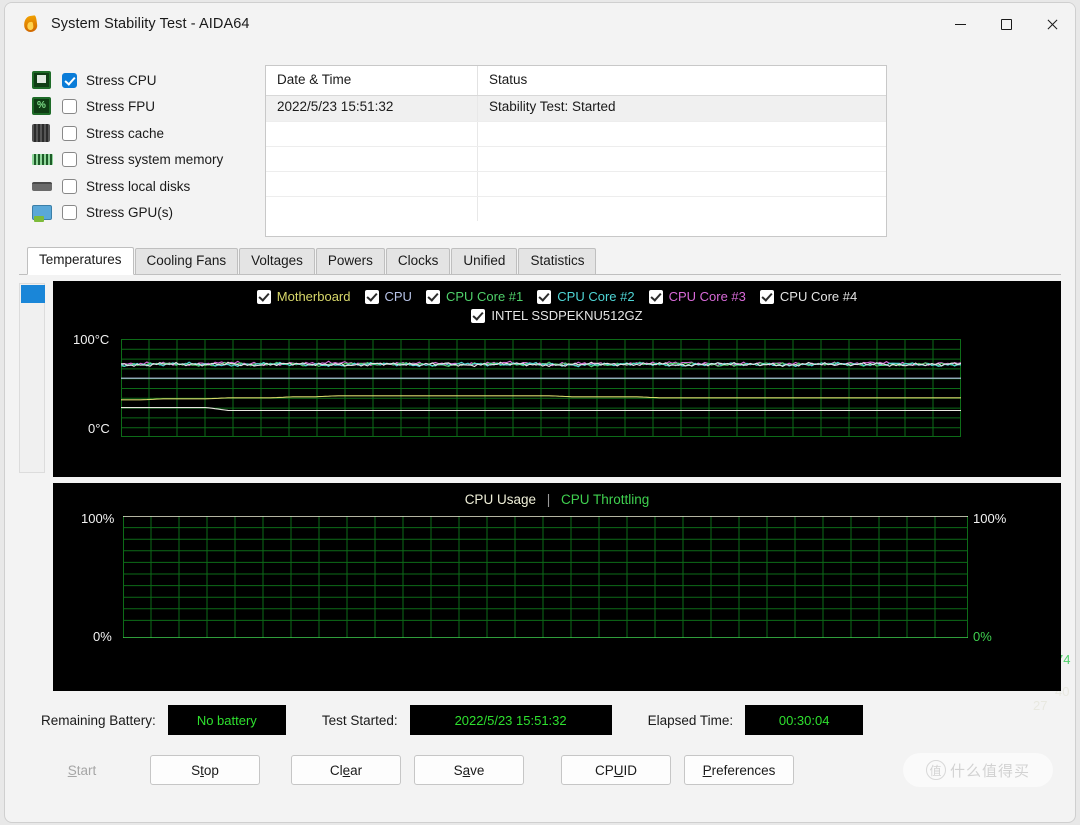 This screenshot has height=825, width=1080. Describe the element at coordinates (469, 770) in the screenshot. I see `save-button: Save` at that location.